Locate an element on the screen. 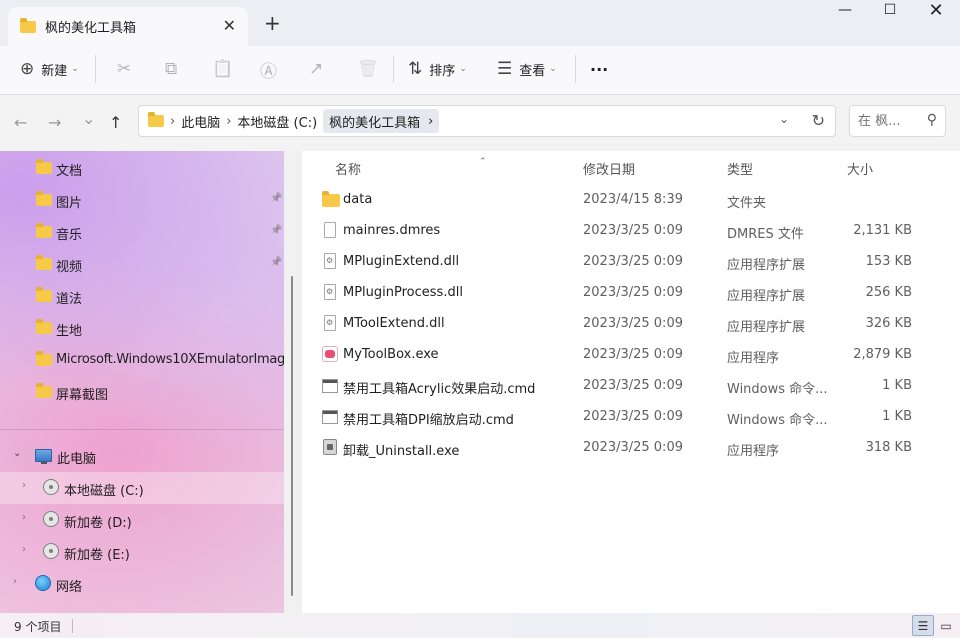  share-icon: ↗ is located at coordinates (316, 69).